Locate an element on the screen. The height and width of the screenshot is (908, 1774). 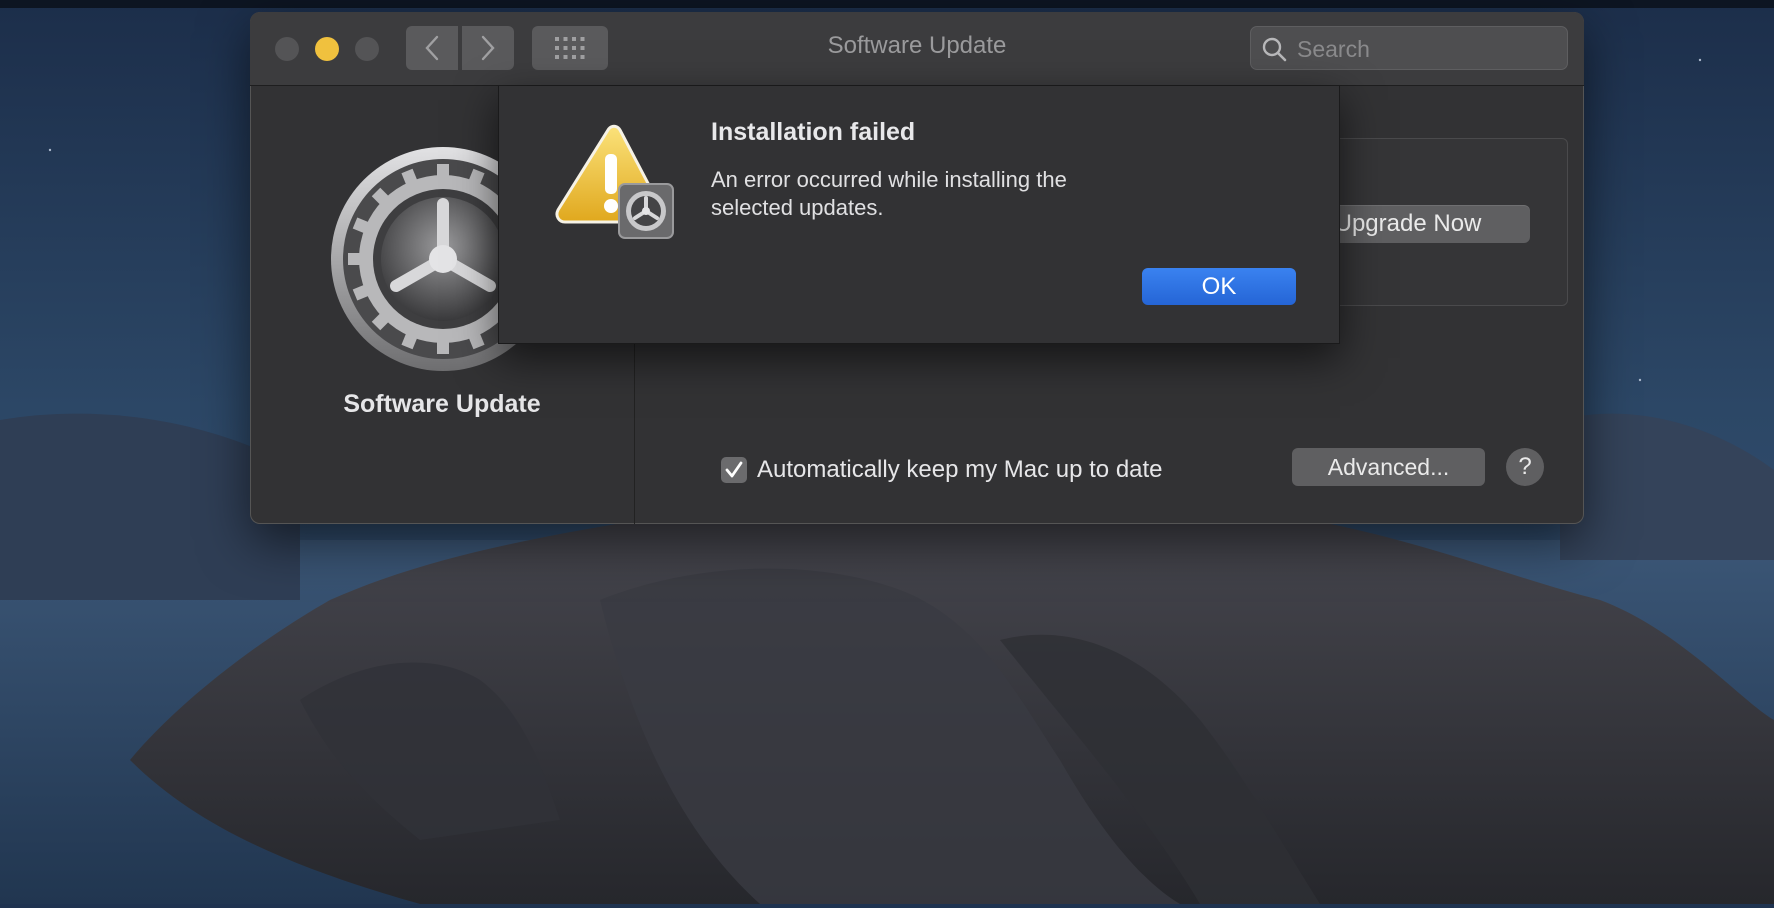
title-bar: Software Update is located at coordinates (917, 49).